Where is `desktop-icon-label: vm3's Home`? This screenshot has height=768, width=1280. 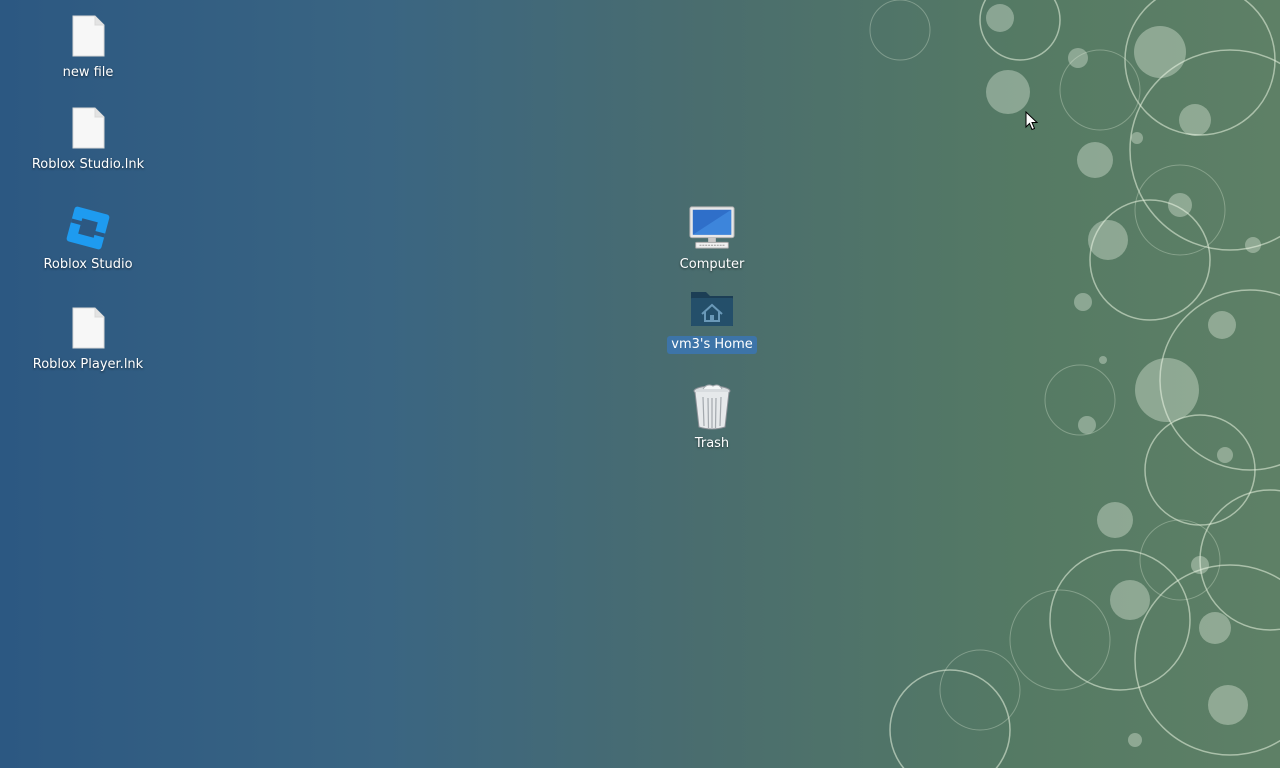 desktop-icon-label: vm3's Home is located at coordinates (712, 345).